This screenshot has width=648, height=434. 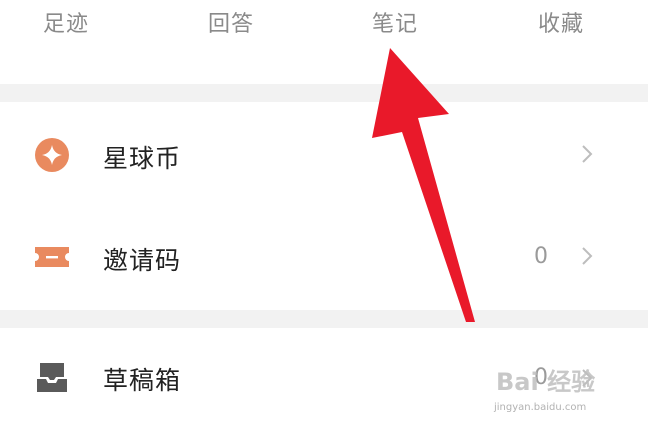 What do you see at coordinates (52, 257) in the screenshot?
I see `ticket-icon` at bounding box center [52, 257].